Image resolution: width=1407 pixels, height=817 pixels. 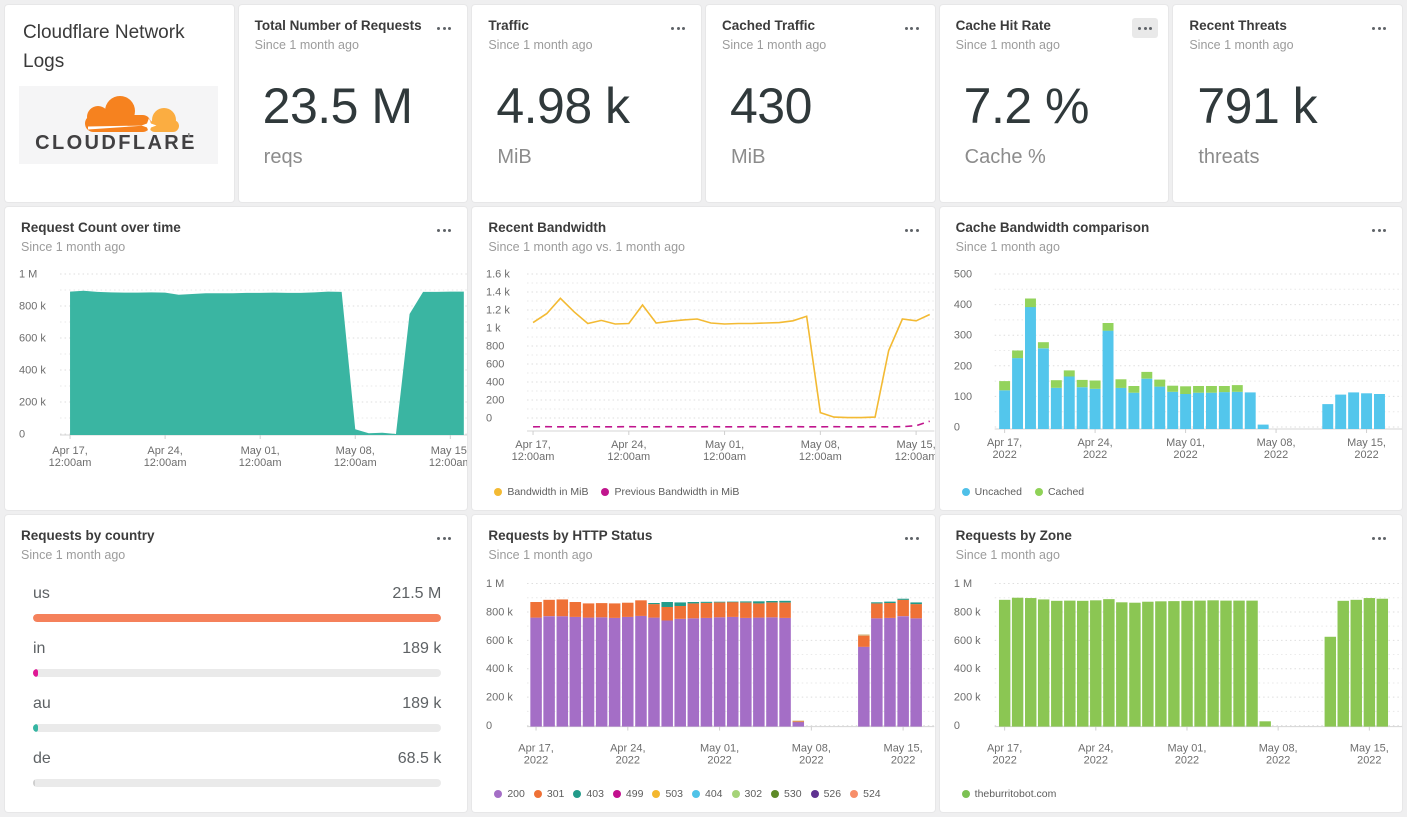 What do you see at coordinates (498, 293) in the screenshot?
I see `svg-text: 1.4 k` at bounding box center [498, 293].